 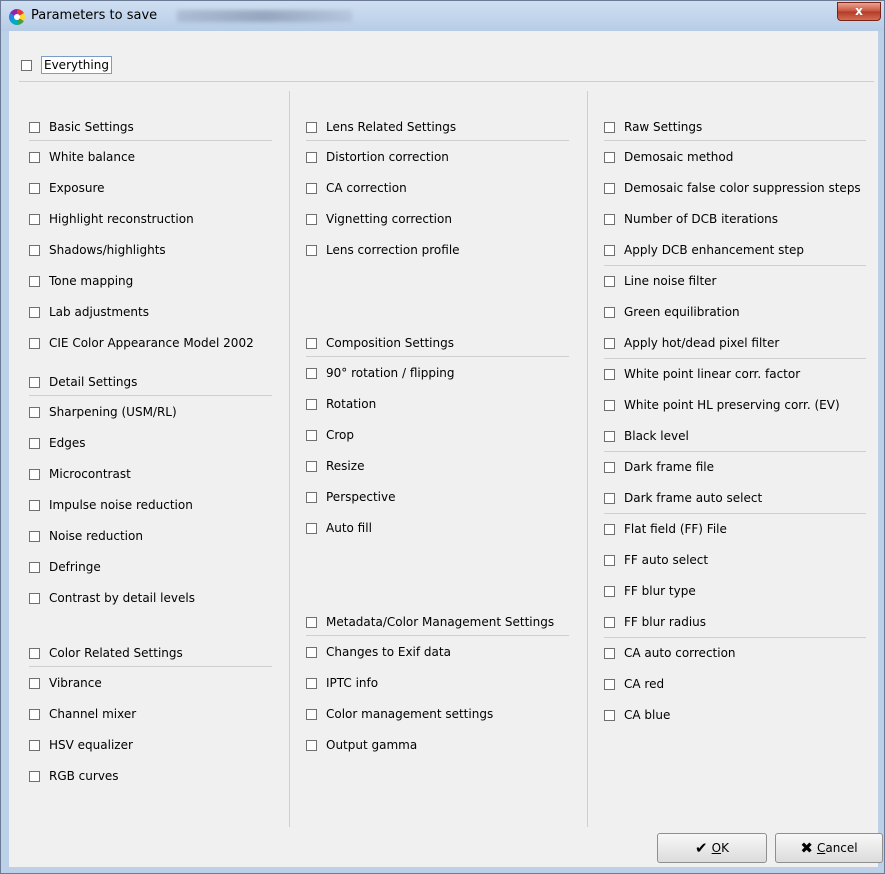 I want to click on checkbox-ff-auto-select: FF auto select, so click(x=656, y=560).